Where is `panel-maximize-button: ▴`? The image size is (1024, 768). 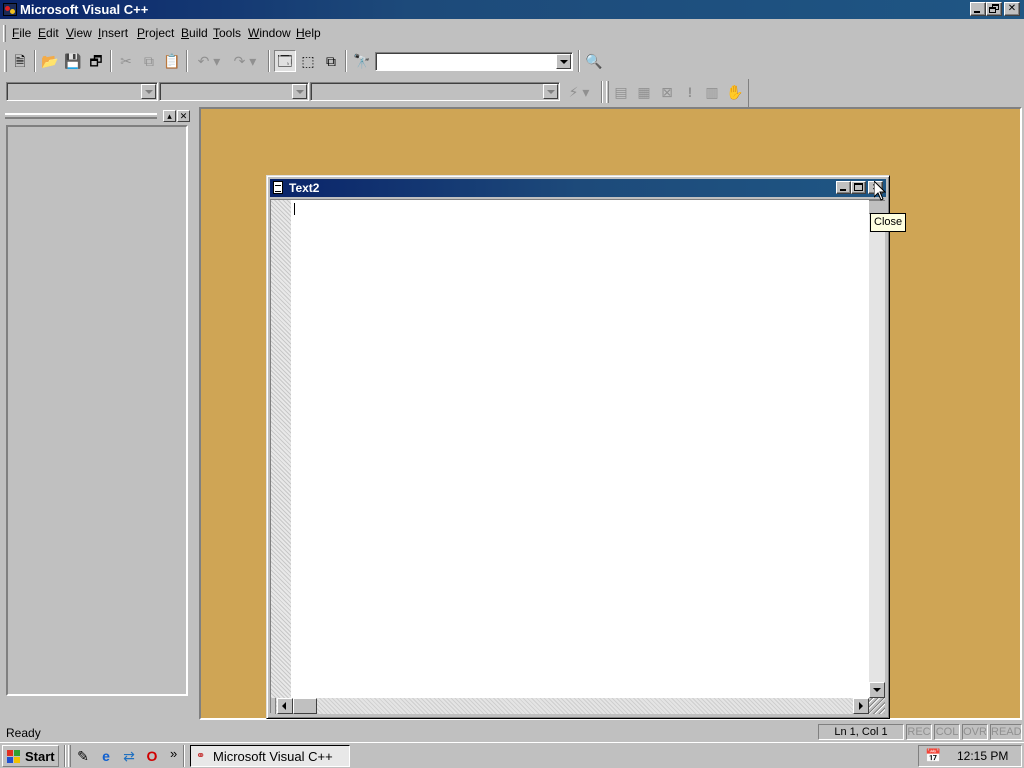
panel-maximize-button: ▴ is located at coordinates (169, 116).